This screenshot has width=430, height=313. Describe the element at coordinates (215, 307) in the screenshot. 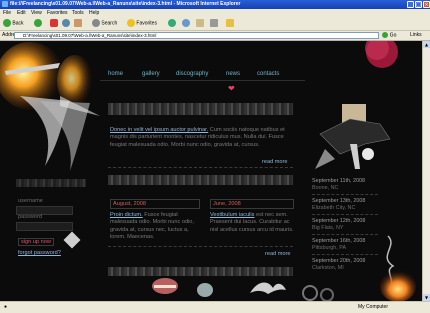

I see `status-bar: ● My Computer` at that location.